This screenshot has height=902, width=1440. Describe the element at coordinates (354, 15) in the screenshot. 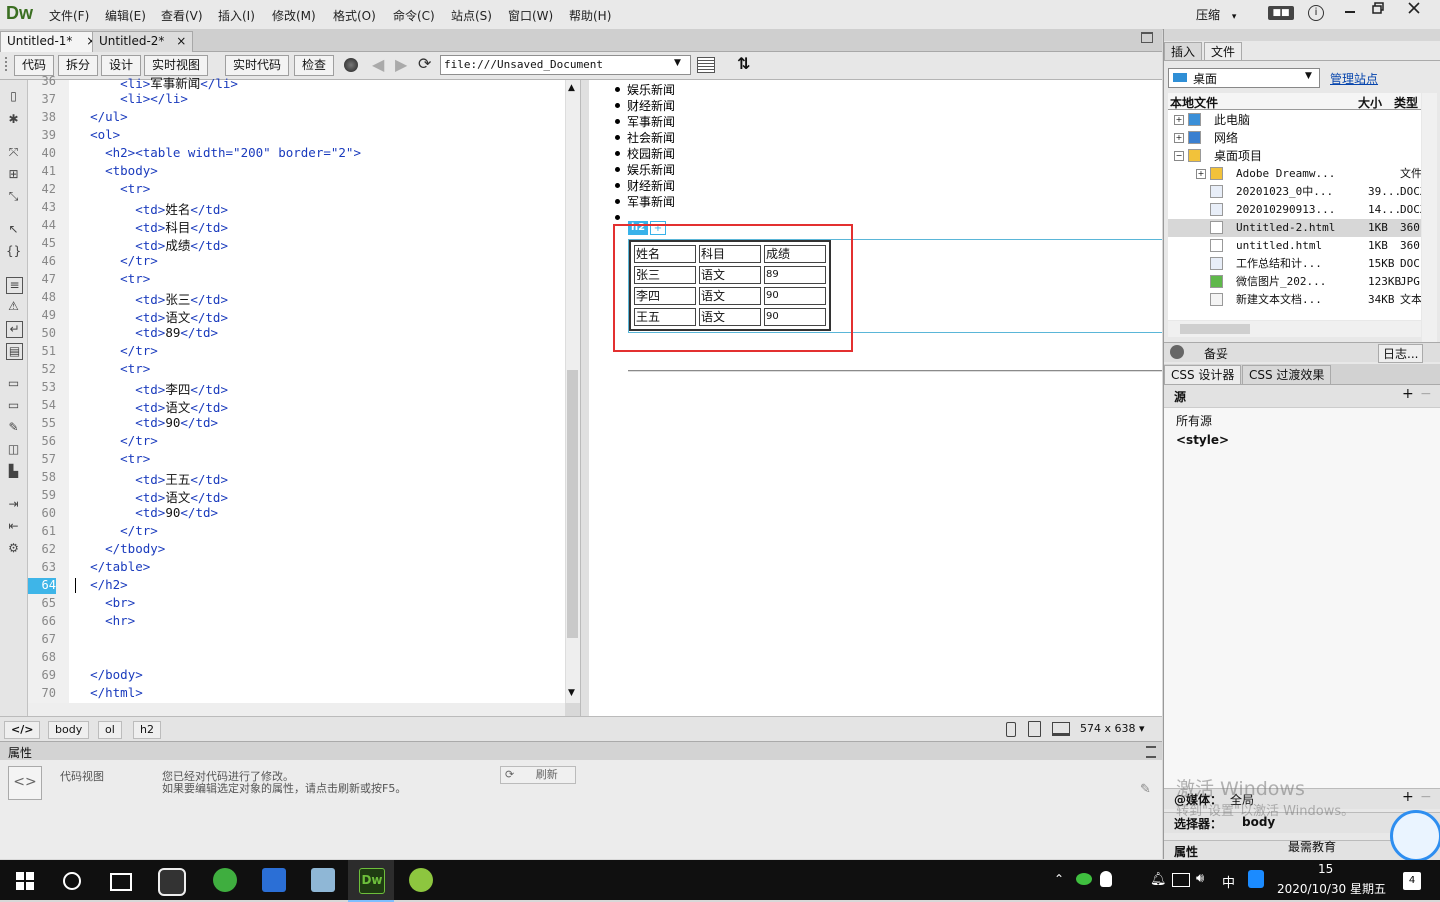

I see `menu-format: 格式(O)` at that location.